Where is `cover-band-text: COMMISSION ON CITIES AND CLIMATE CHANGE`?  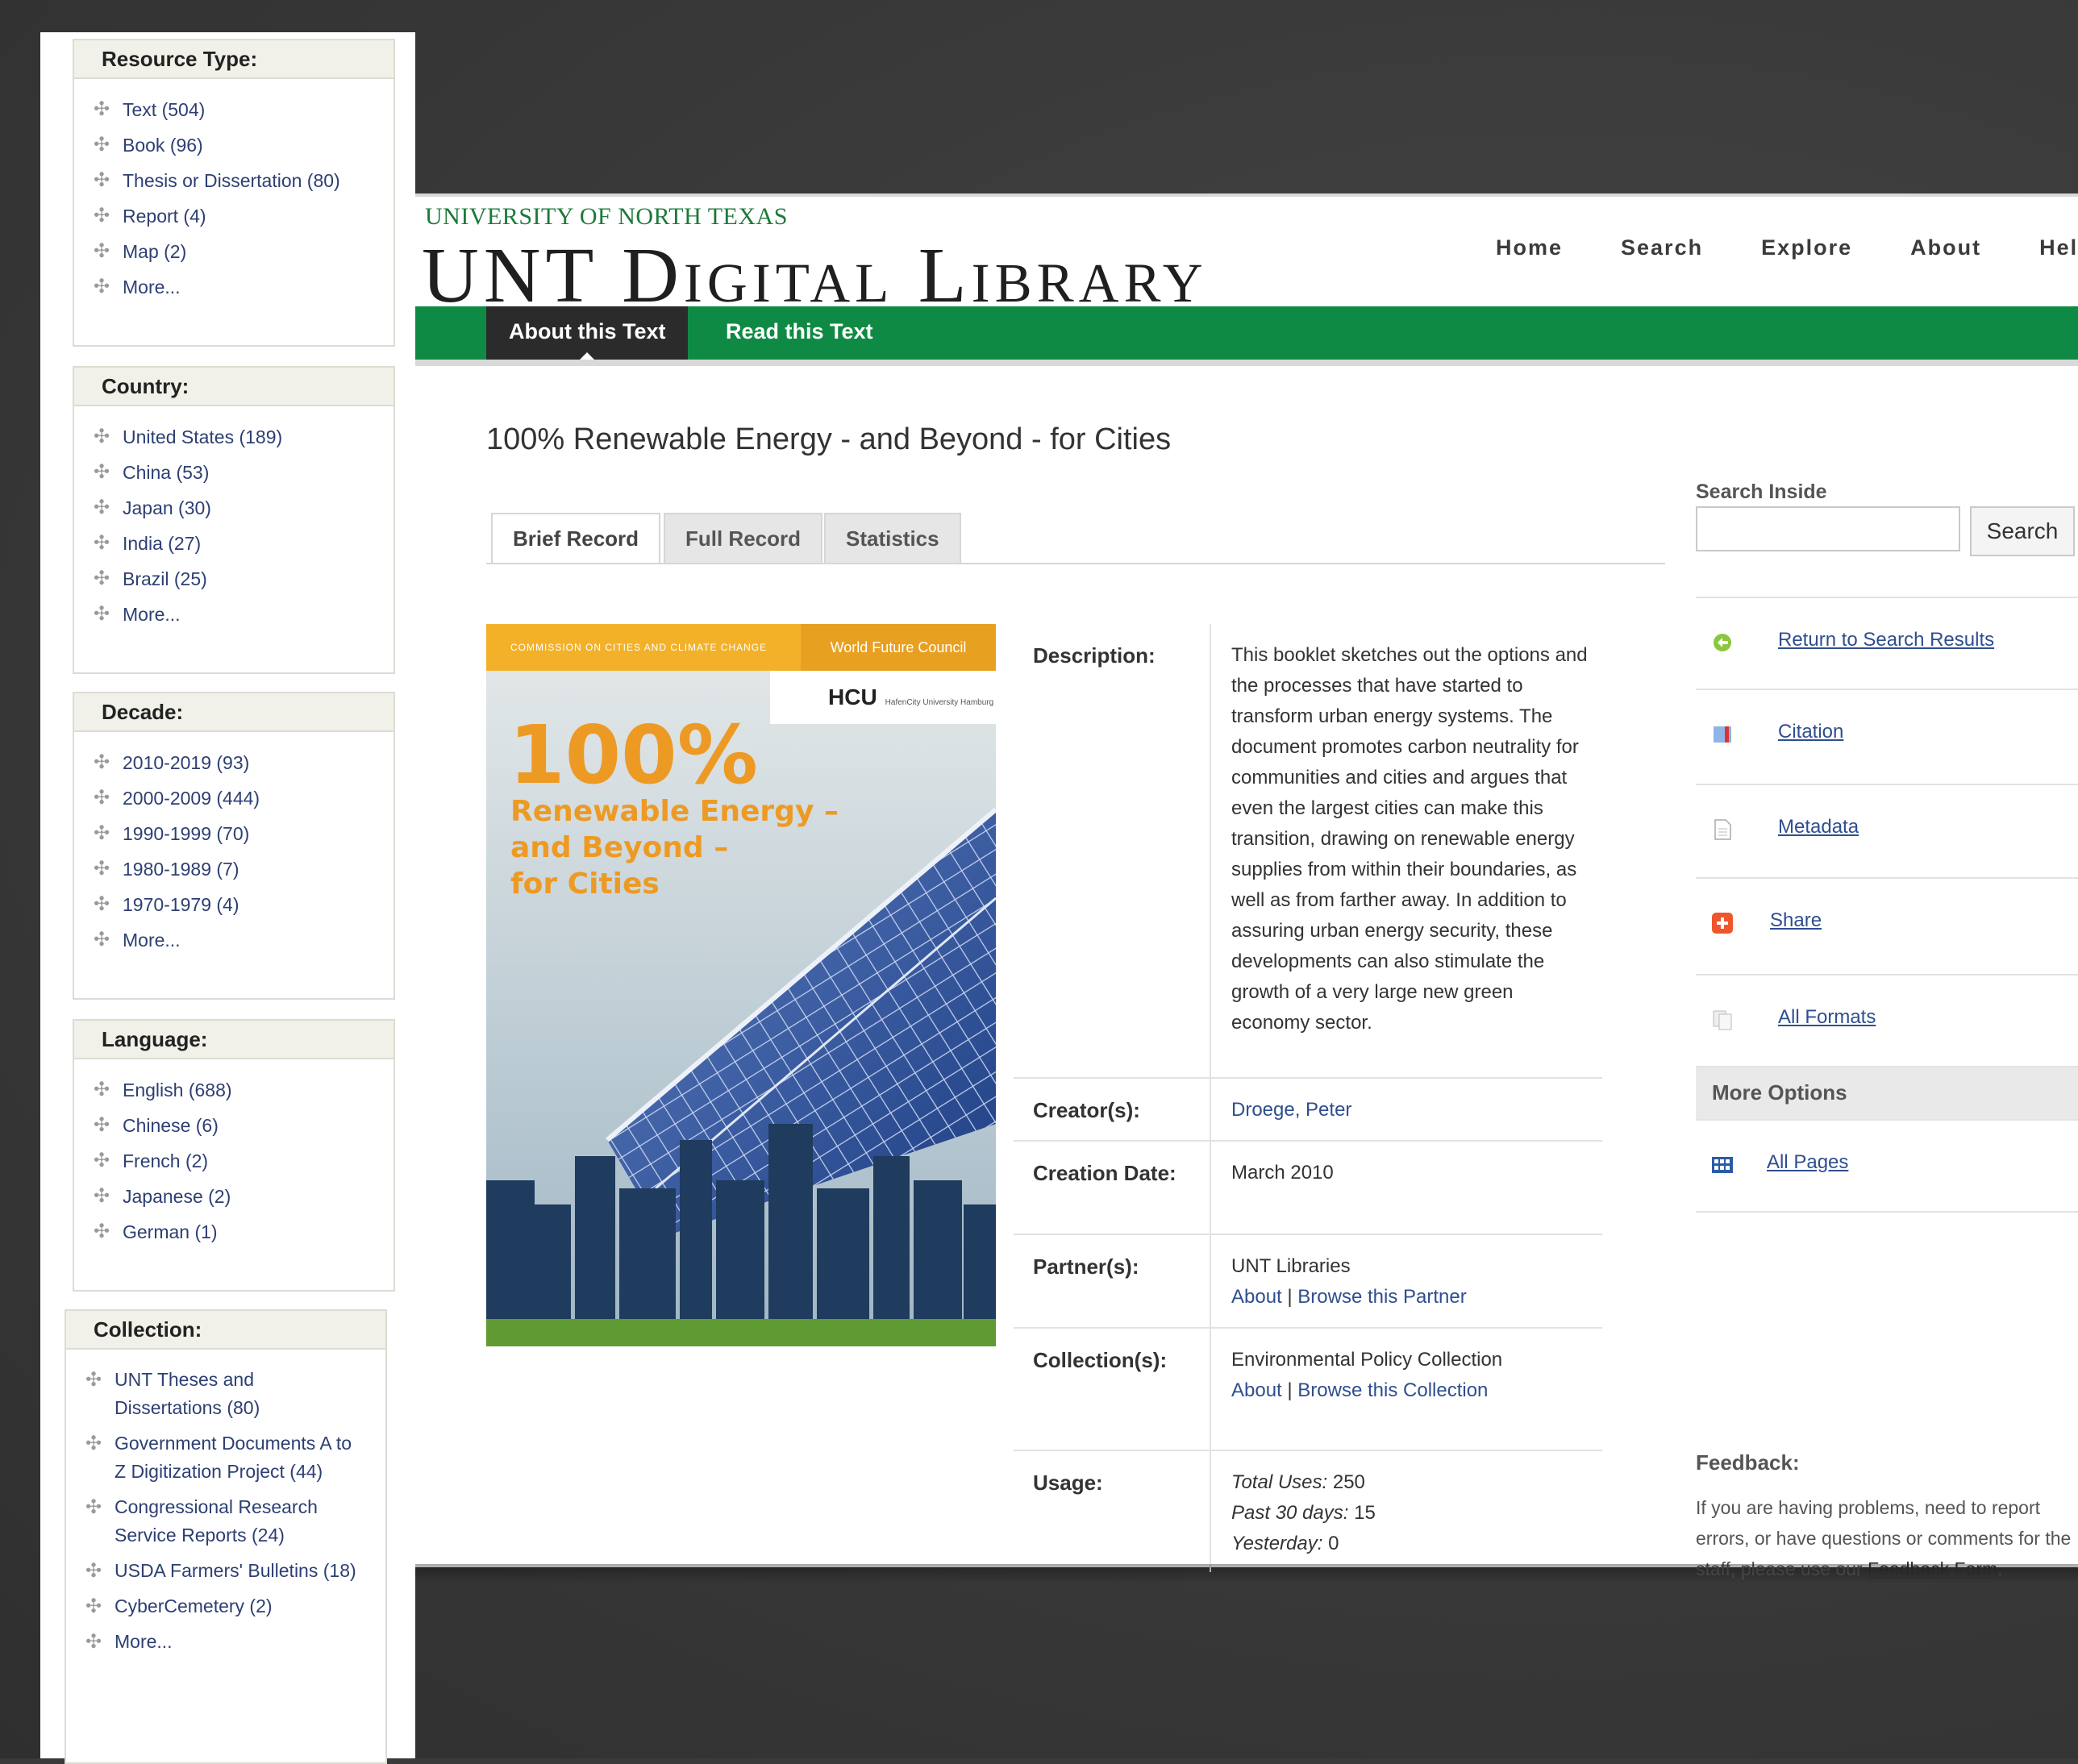
cover-band-text: COMMISSION ON CITIES AND CLIMATE CHANGE is located at coordinates (639, 647).